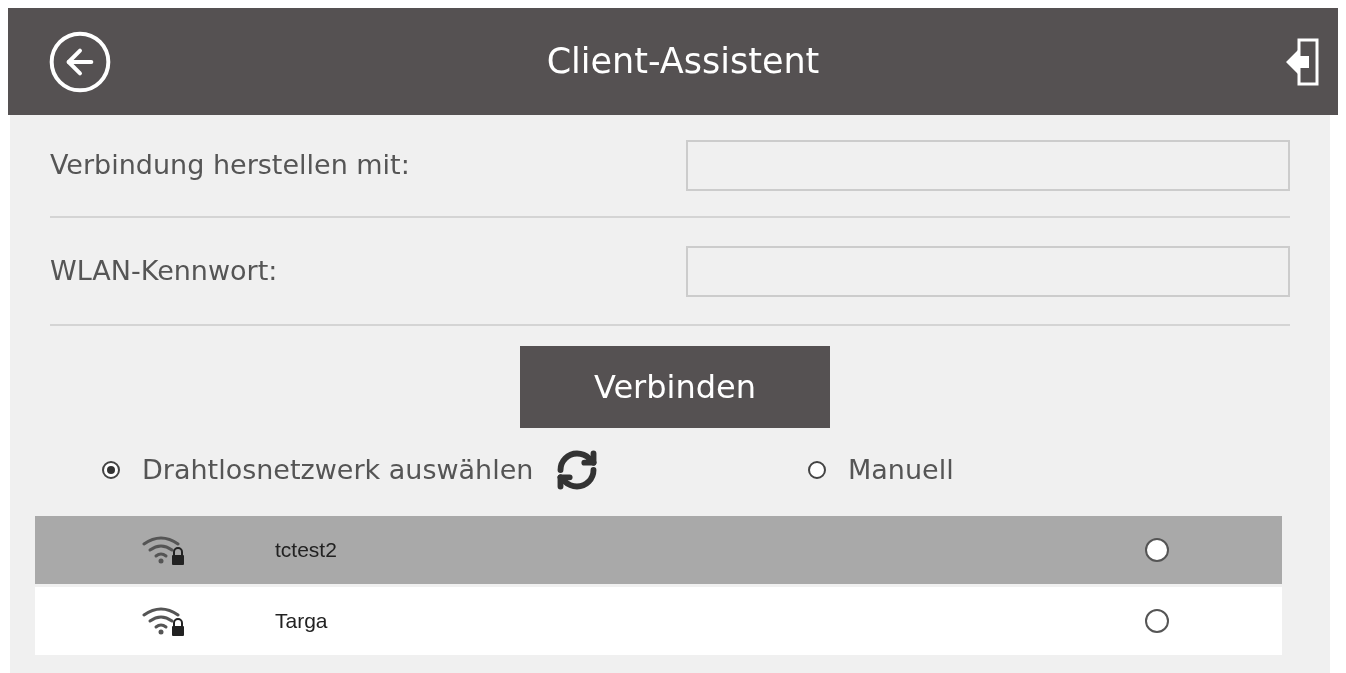  Describe the element at coordinates (230, 165) in the screenshot. I see `field-label: Verbindung herstellen mit:` at that location.